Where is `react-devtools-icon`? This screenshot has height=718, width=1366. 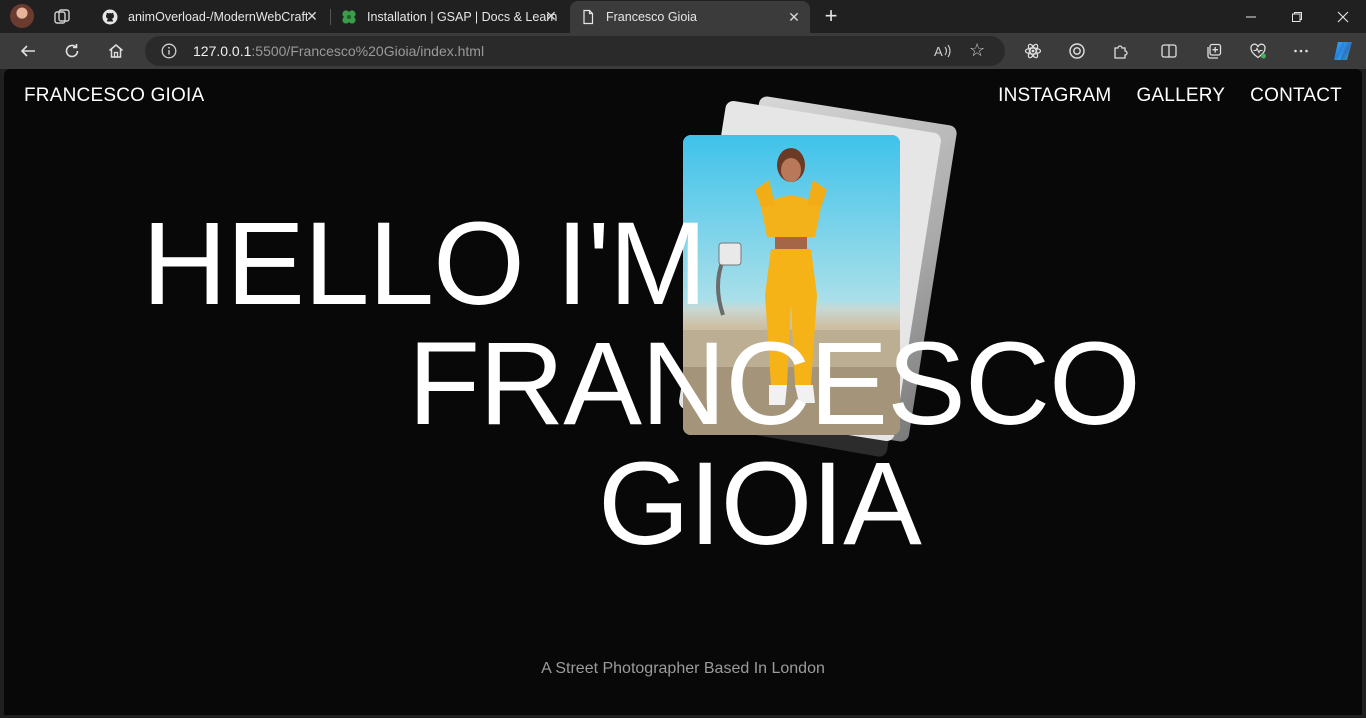 react-devtools-icon is located at coordinates (1033, 51).